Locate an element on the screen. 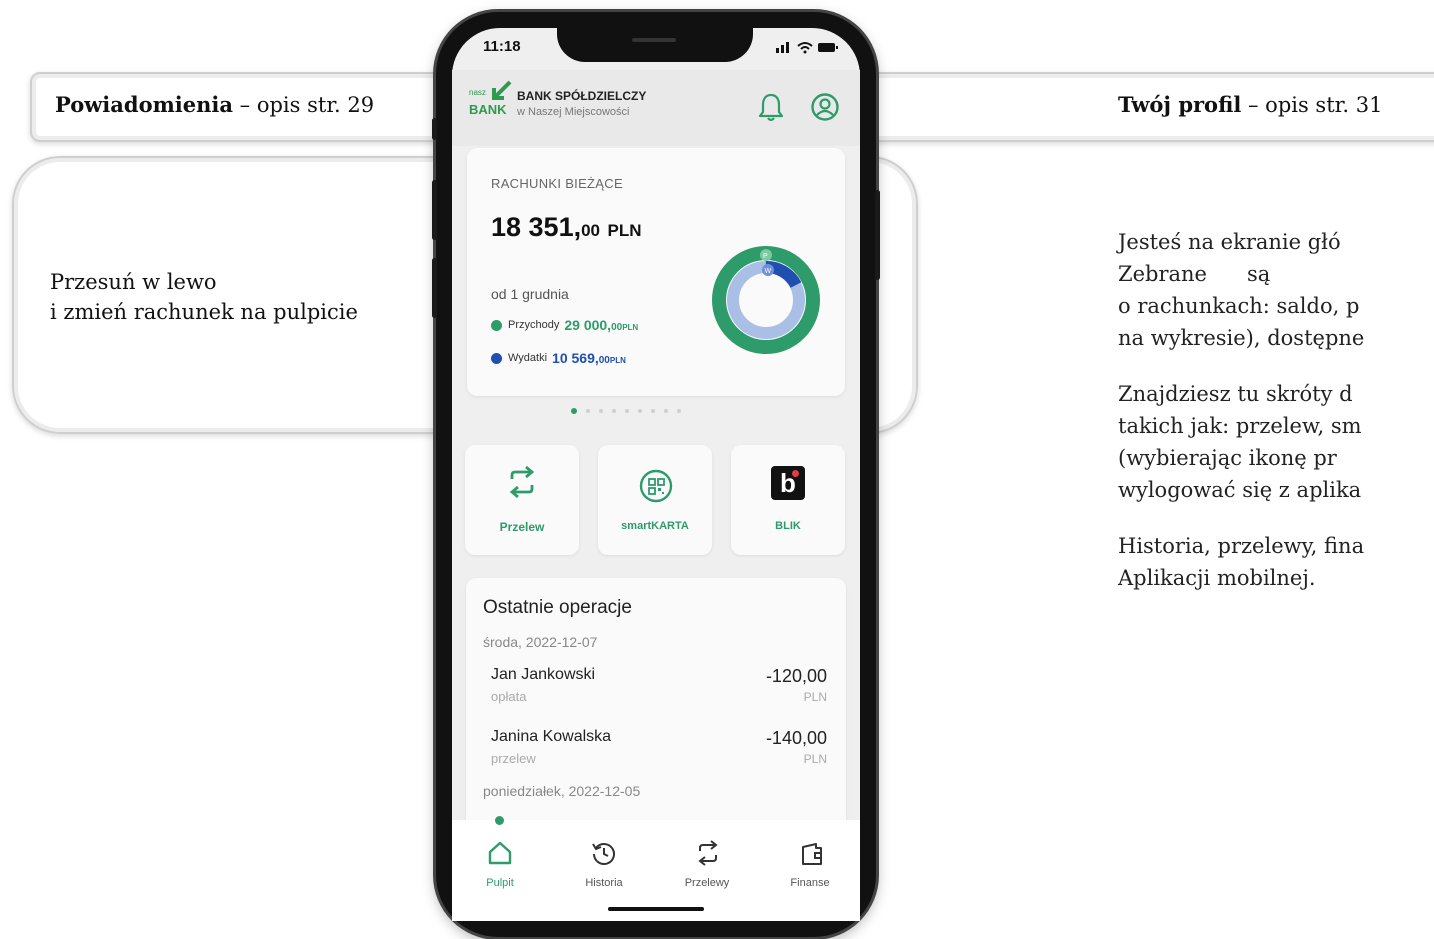  income-label: Przychody is located at coordinates (534, 325).